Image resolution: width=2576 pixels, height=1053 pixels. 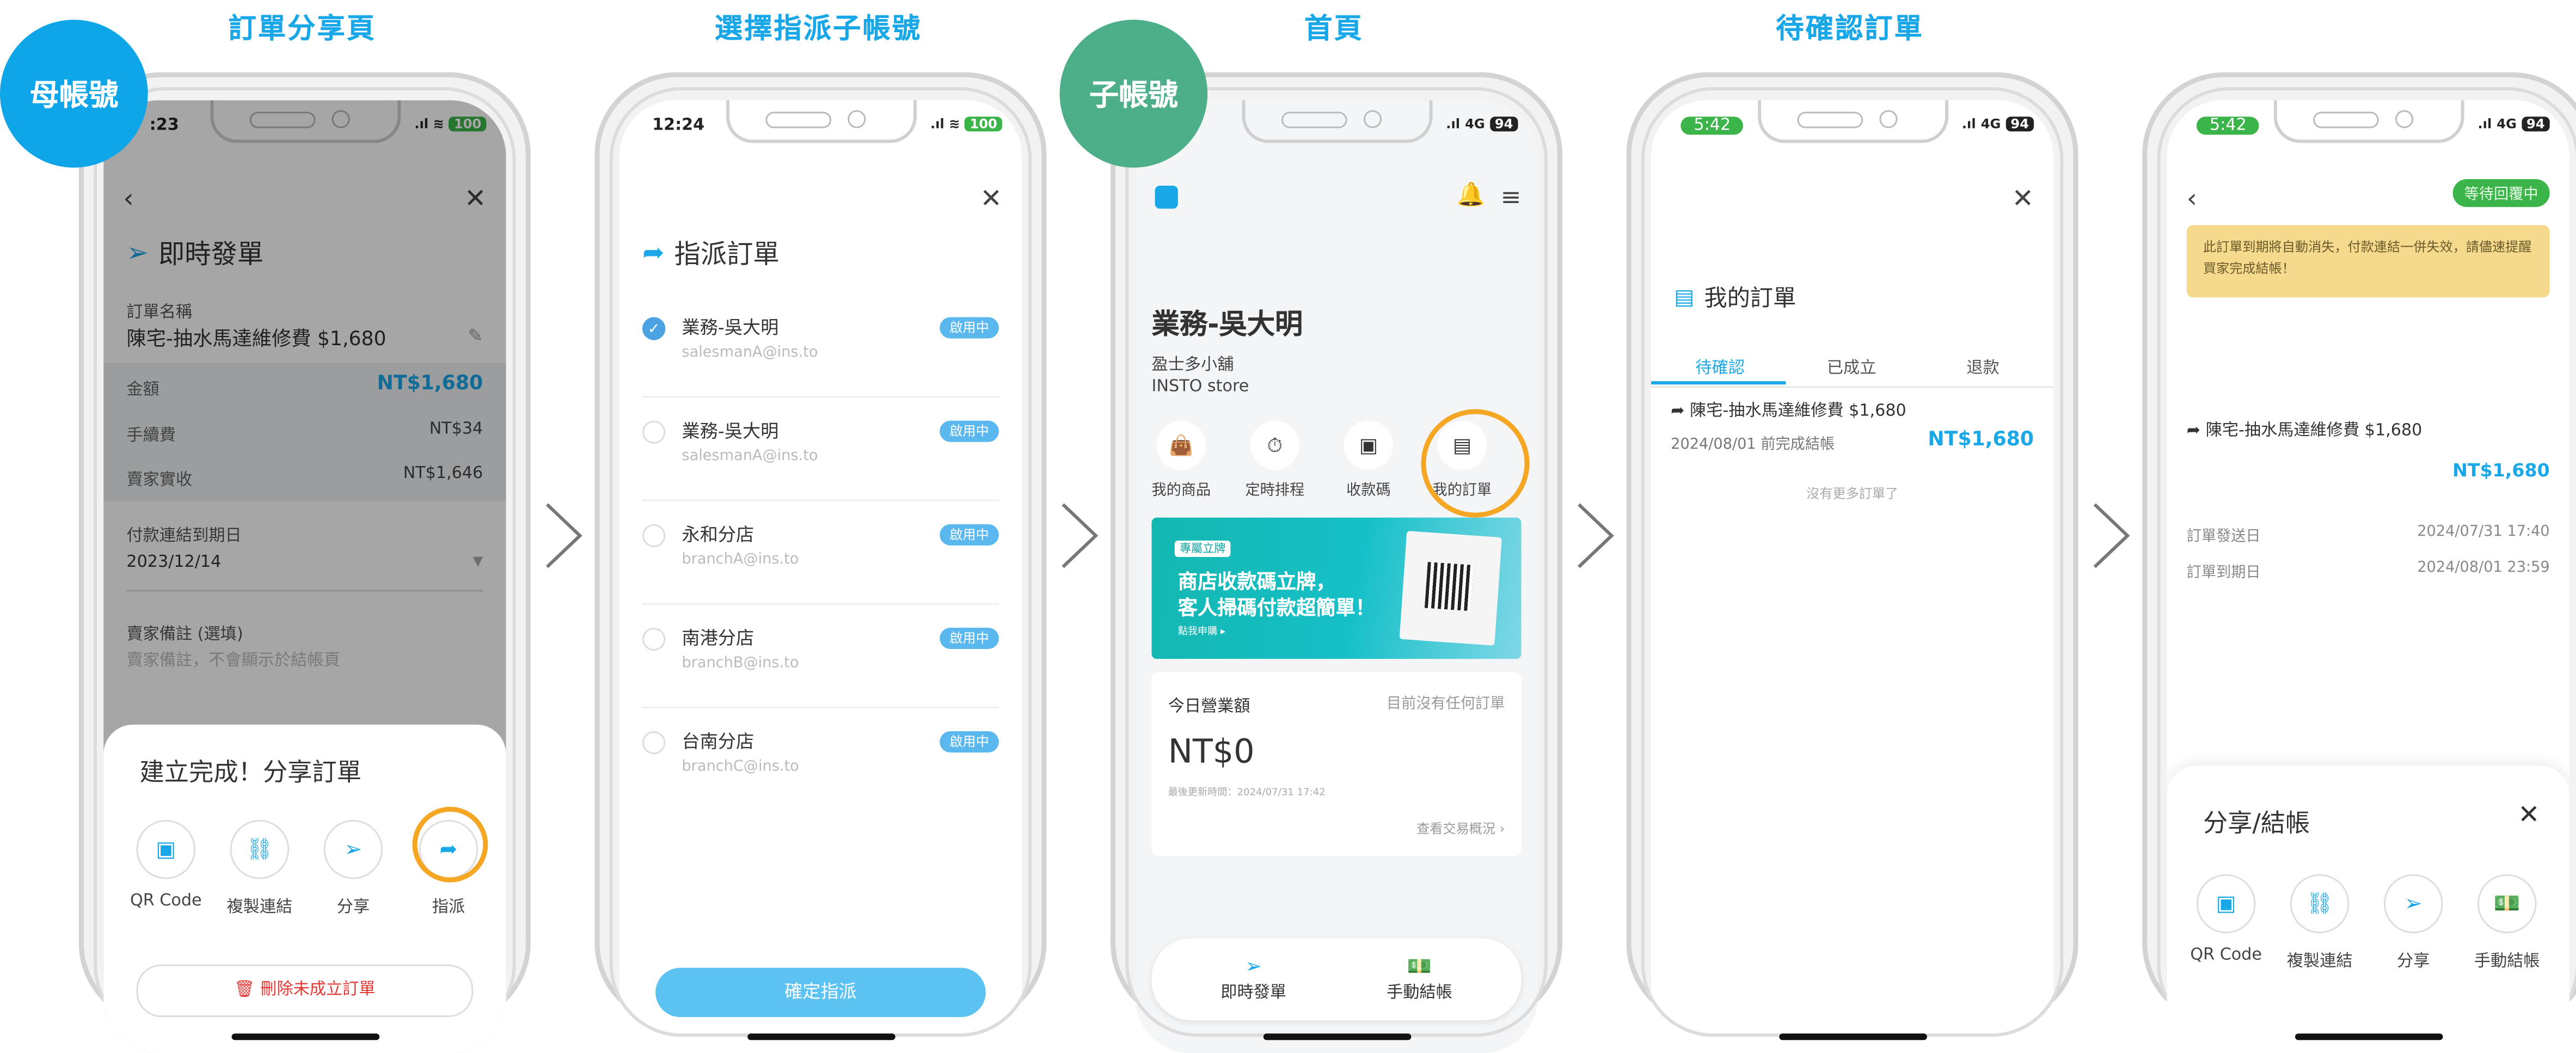 What do you see at coordinates (2413, 962) in the screenshot?
I see `share-label: 分享` at bounding box center [2413, 962].